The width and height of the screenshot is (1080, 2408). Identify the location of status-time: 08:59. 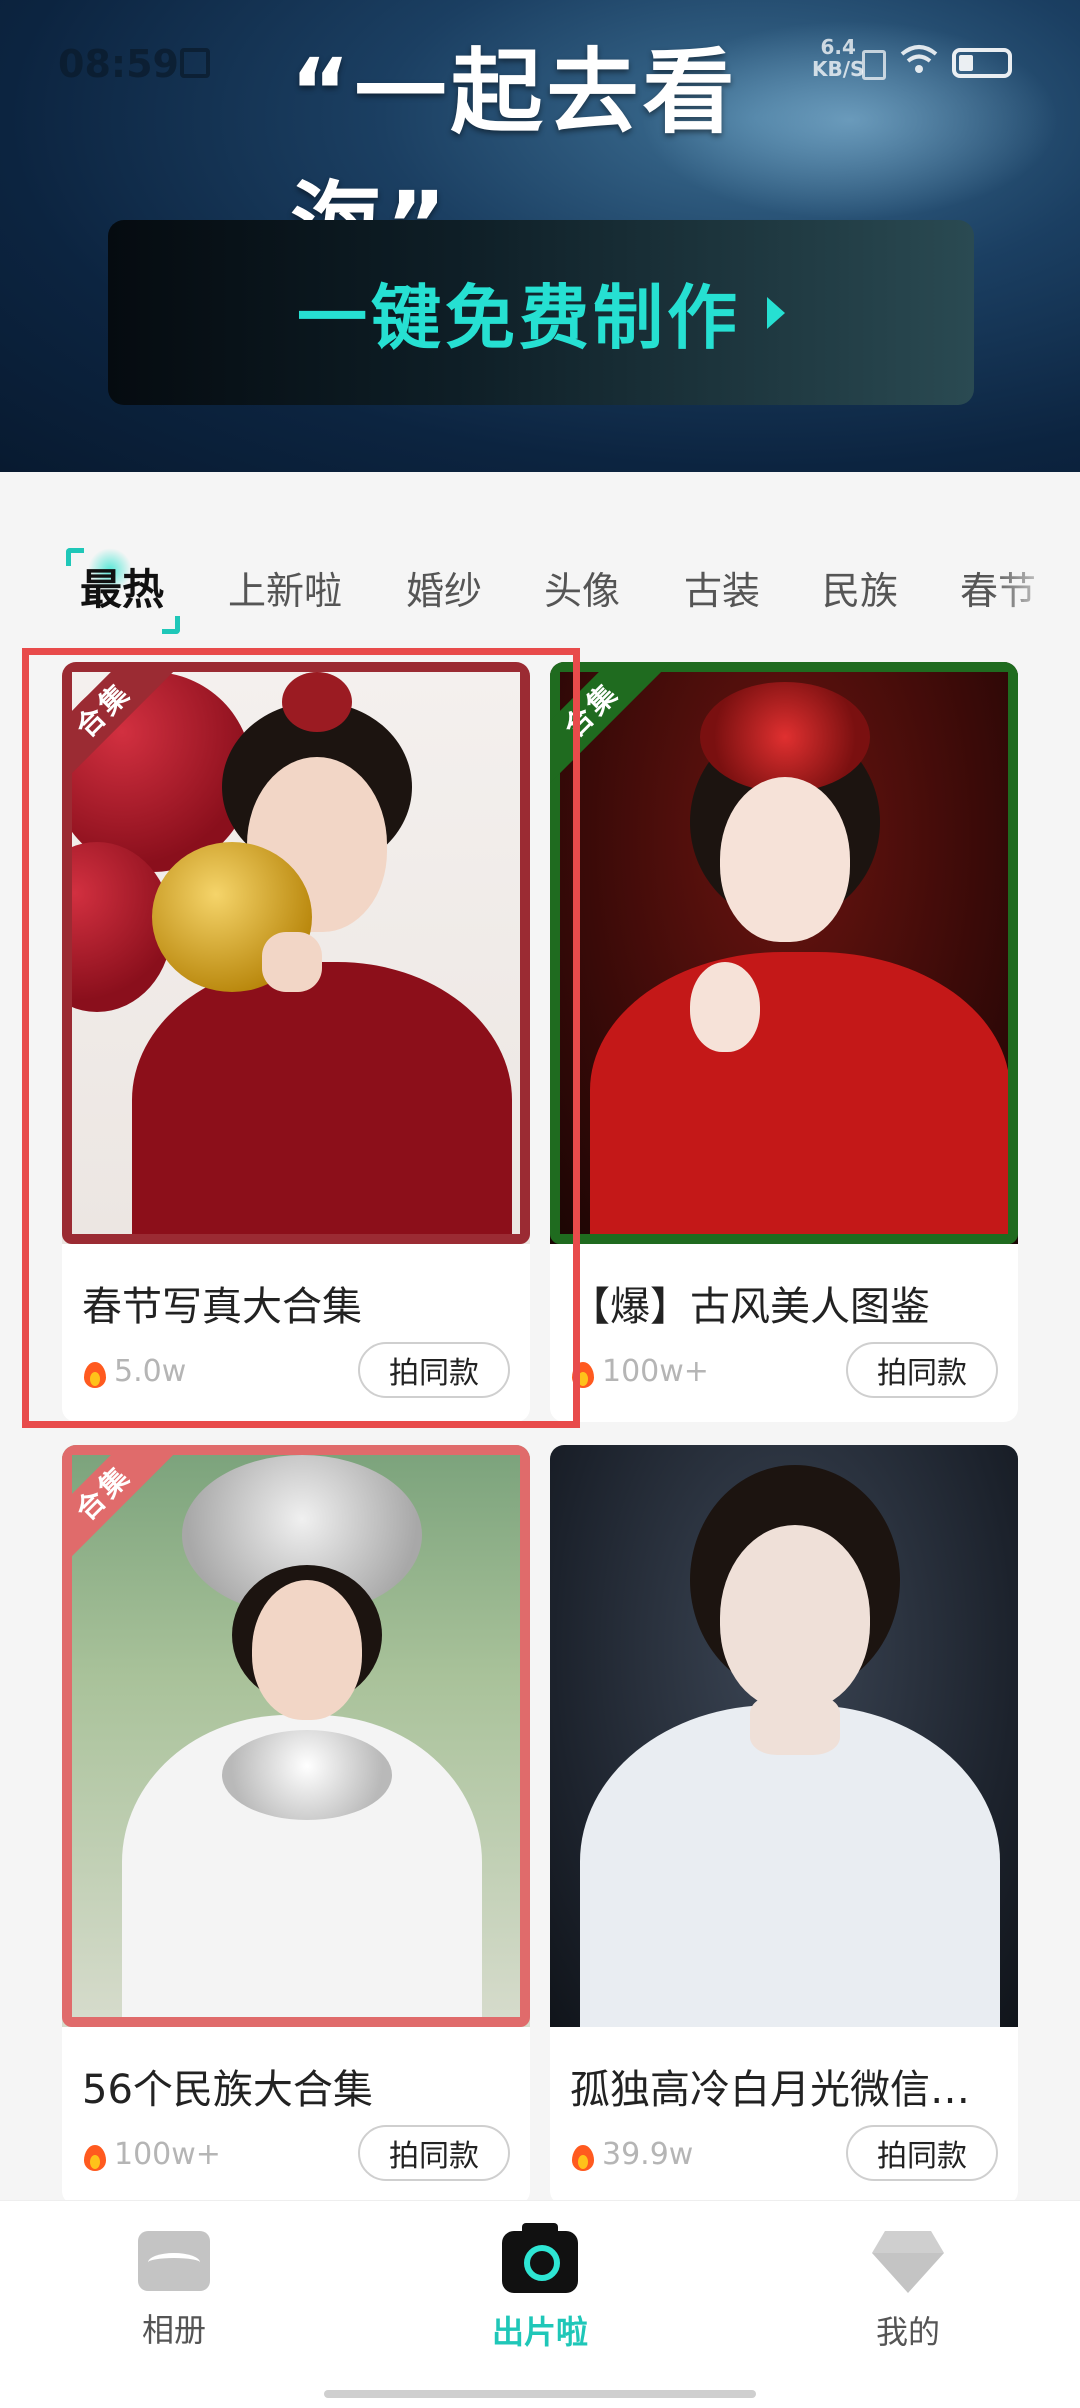
(118, 64).